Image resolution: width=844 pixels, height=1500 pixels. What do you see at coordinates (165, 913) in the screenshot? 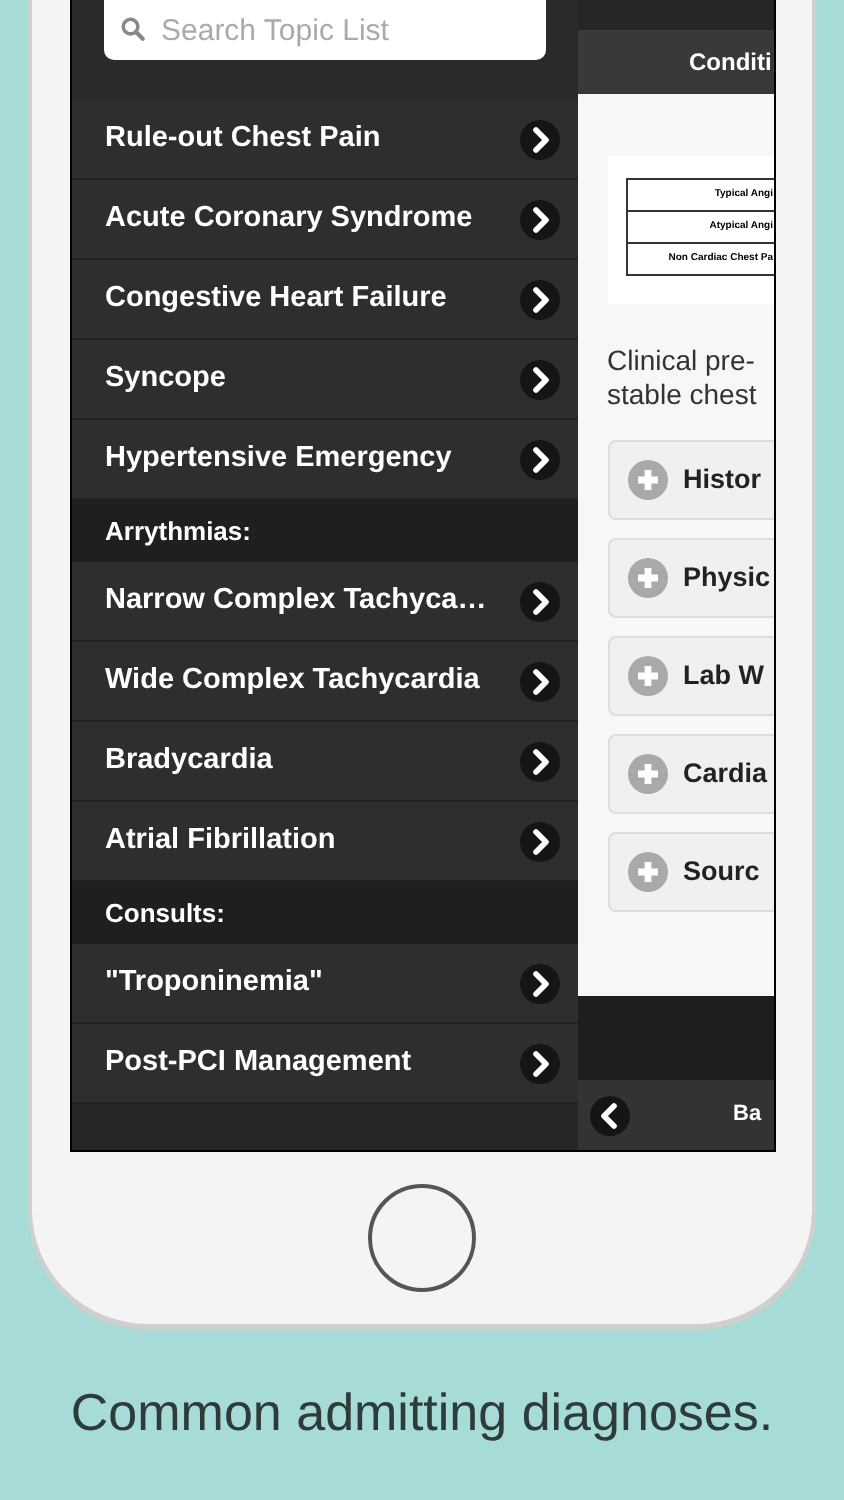
I see `section-header-label: Consults:` at bounding box center [165, 913].